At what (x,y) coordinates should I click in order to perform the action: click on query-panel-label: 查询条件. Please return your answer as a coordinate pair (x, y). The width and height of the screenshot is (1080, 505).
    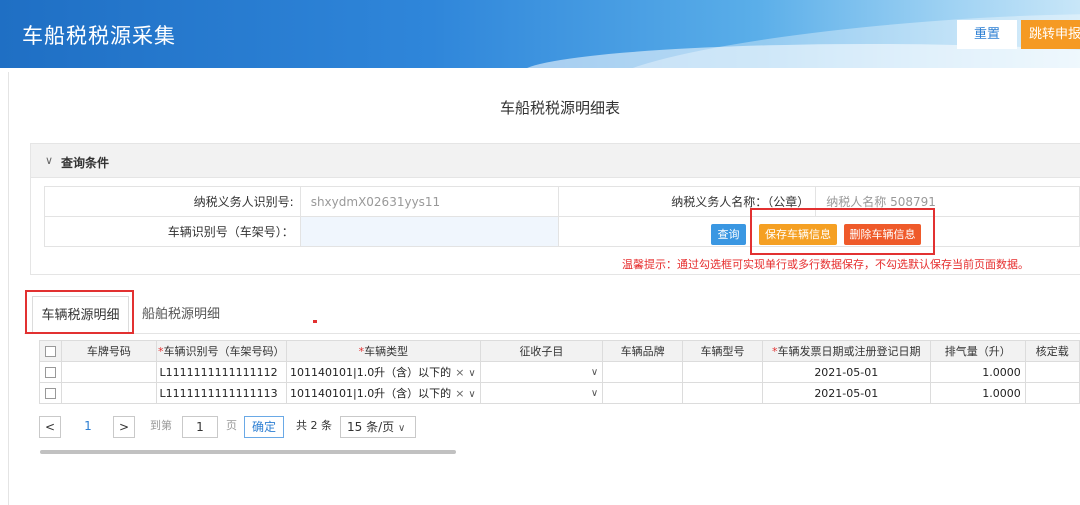
    Looking at the image, I should click on (85, 163).